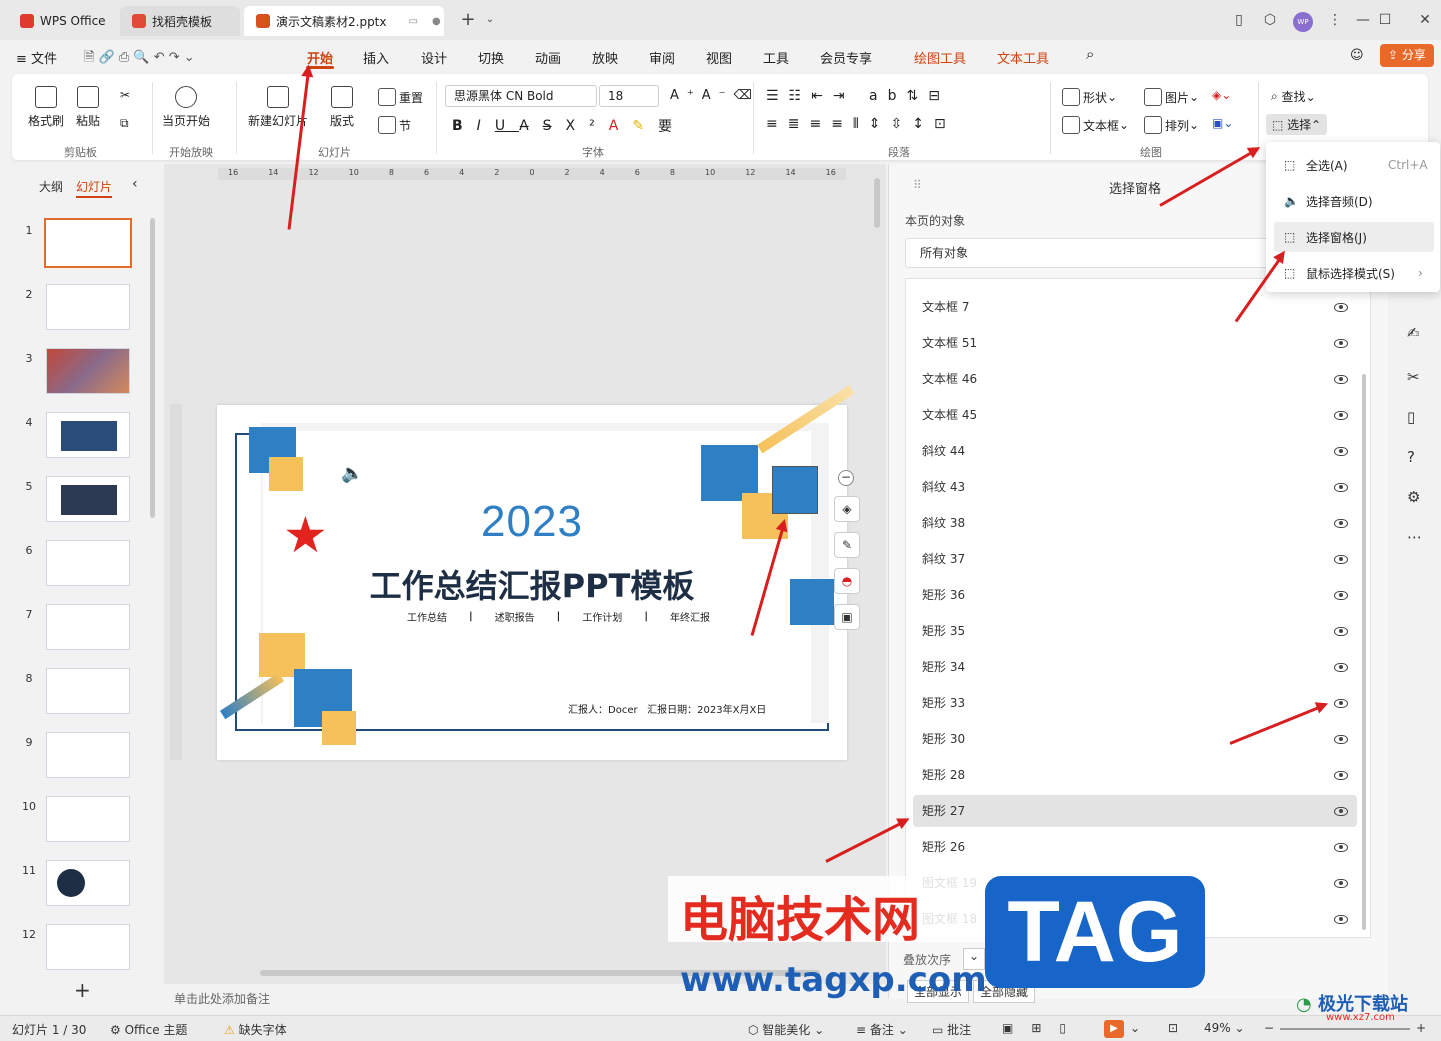  I want to click on object-row: 矩形 26, so click(1135, 847).